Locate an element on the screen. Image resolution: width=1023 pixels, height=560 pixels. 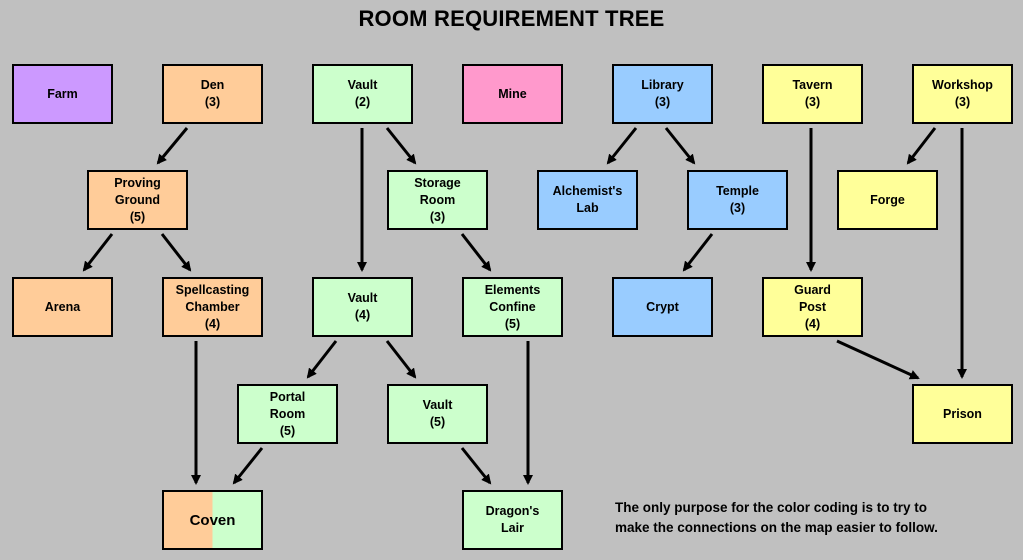
room-label: Vault (2) is located at coordinates (362, 93).